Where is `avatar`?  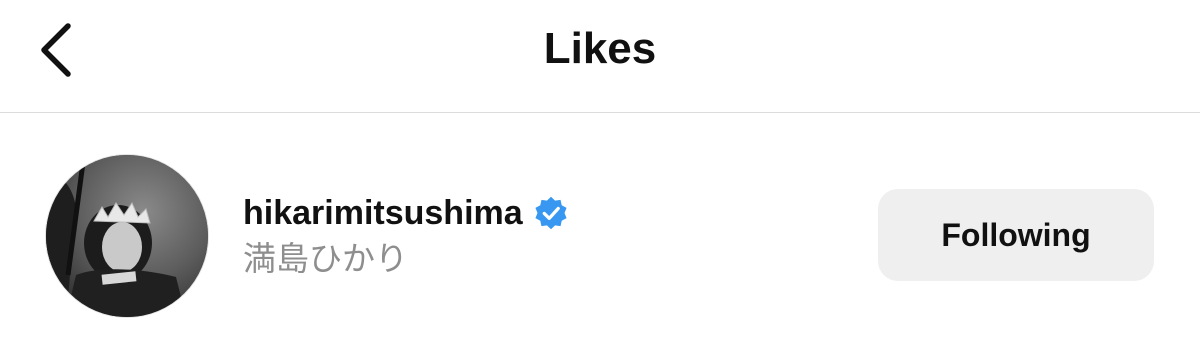
avatar is located at coordinates (127, 236).